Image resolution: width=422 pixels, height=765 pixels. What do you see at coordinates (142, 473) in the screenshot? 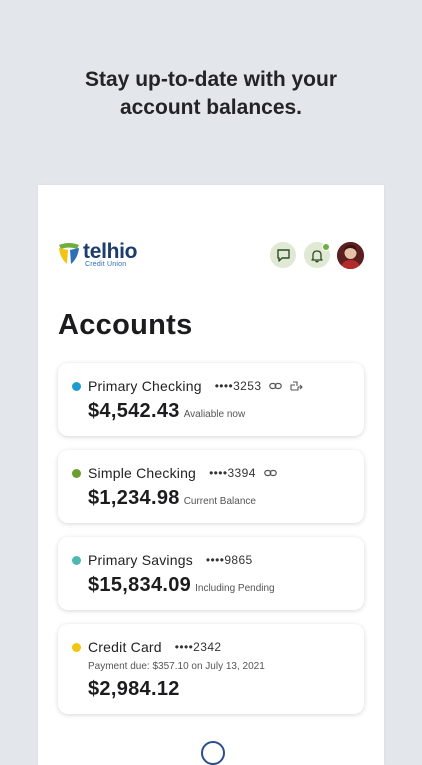
I see `account-name: Simple Checking` at bounding box center [142, 473].